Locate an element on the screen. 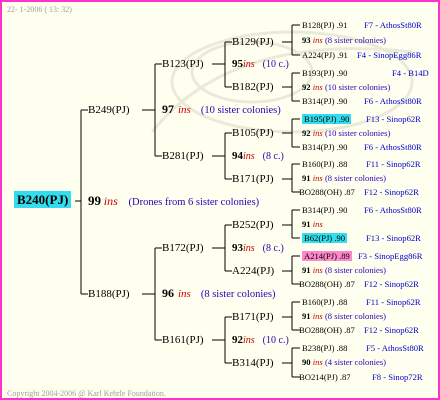  leaf-top: B195(PJ) .90 is located at coordinates (327, 119).